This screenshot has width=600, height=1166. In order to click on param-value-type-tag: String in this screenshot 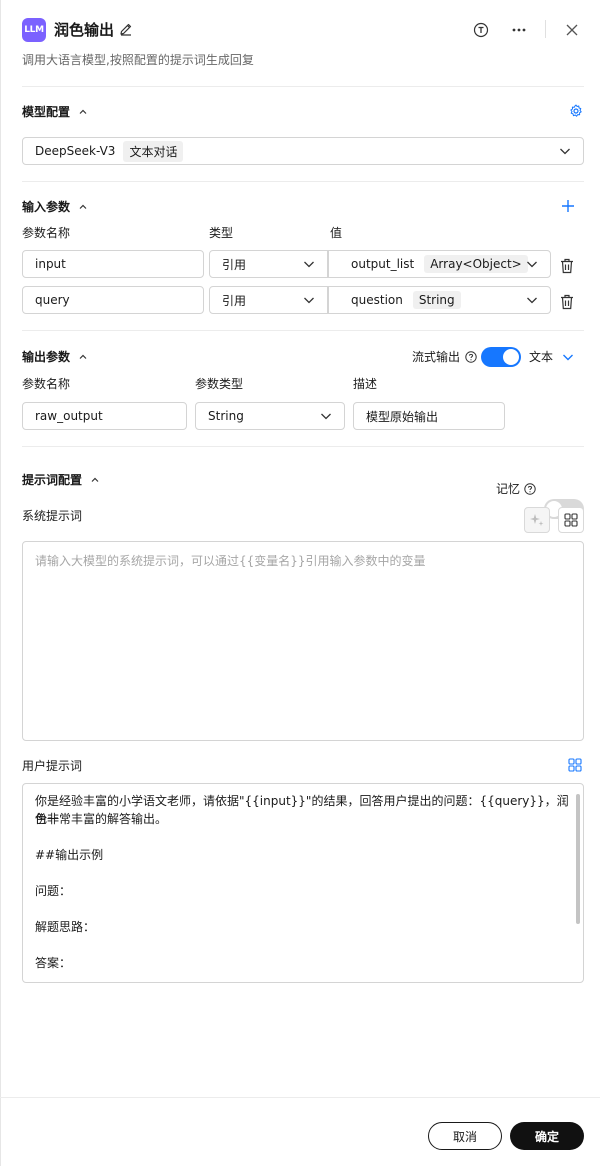, I will do `click(436, 300)`.